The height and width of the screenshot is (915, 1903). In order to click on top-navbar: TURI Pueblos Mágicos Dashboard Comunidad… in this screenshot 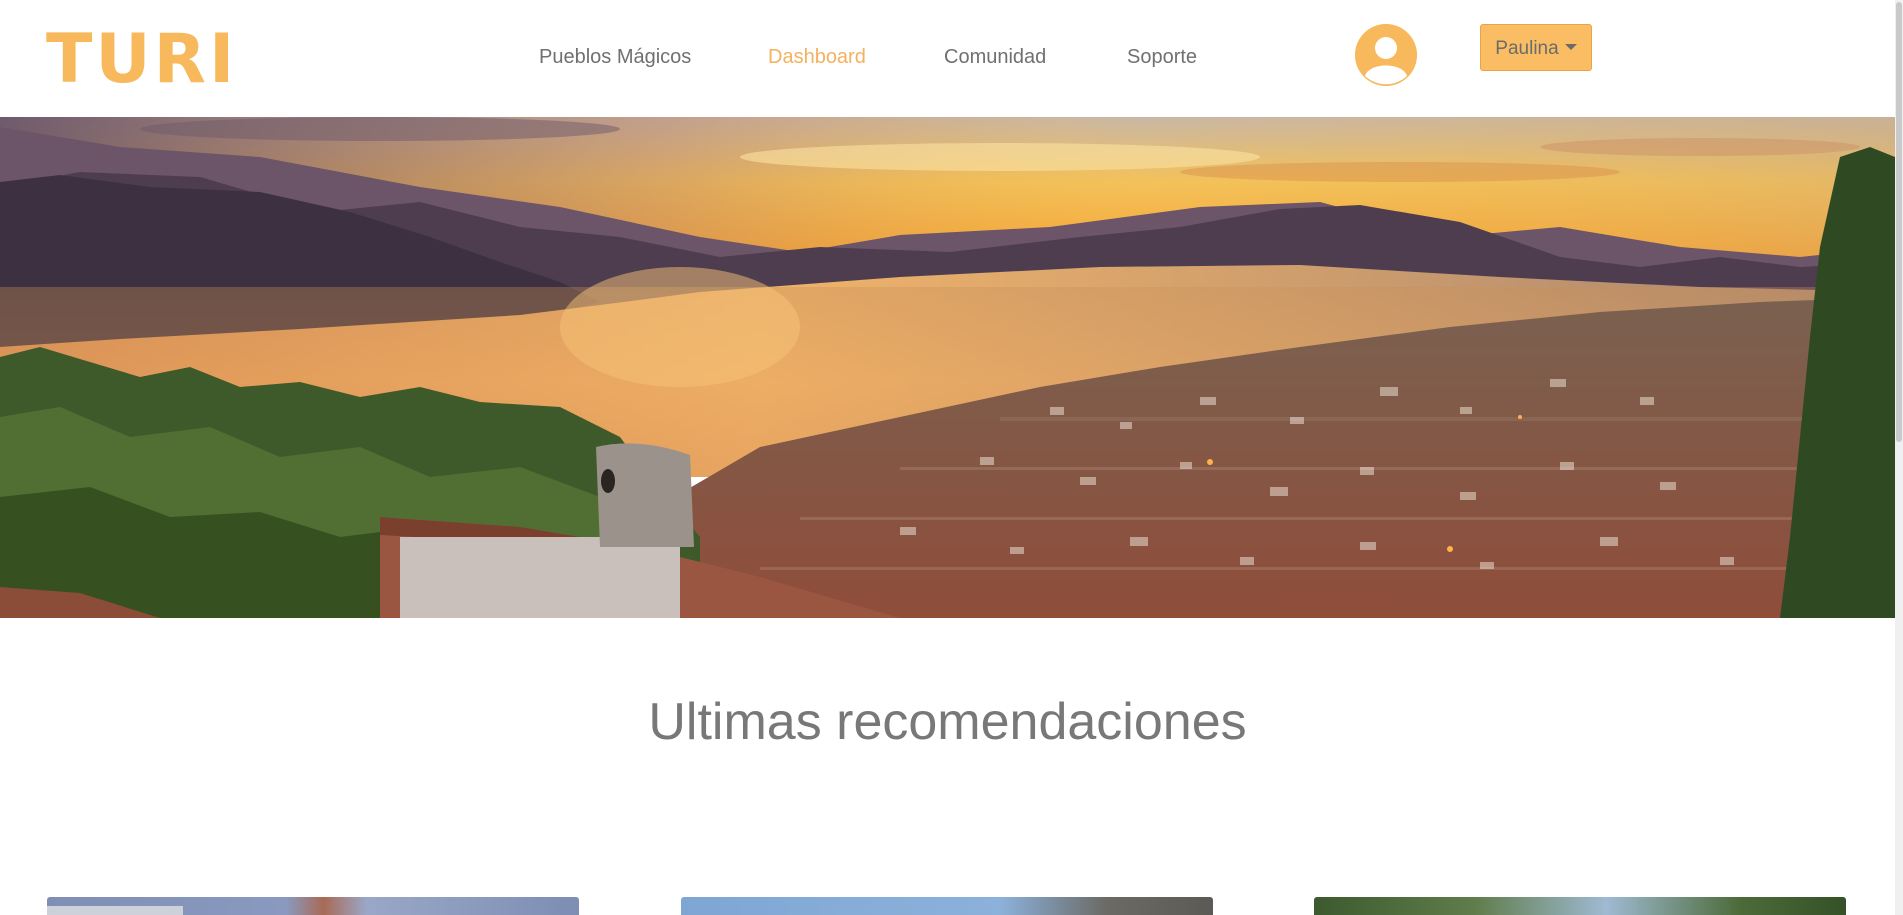, I will do `click(947, 58)`.